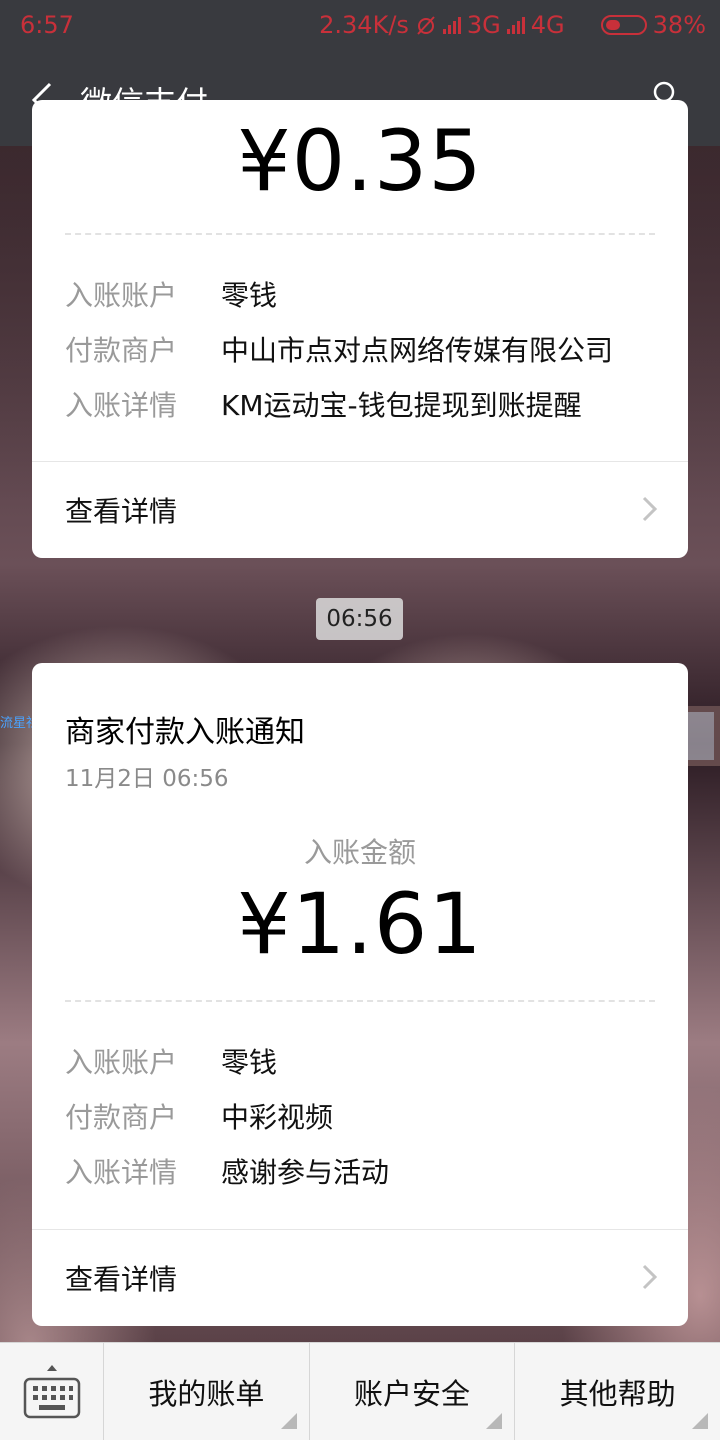  I want to click on keyboard-icon, so click(52, 1392).